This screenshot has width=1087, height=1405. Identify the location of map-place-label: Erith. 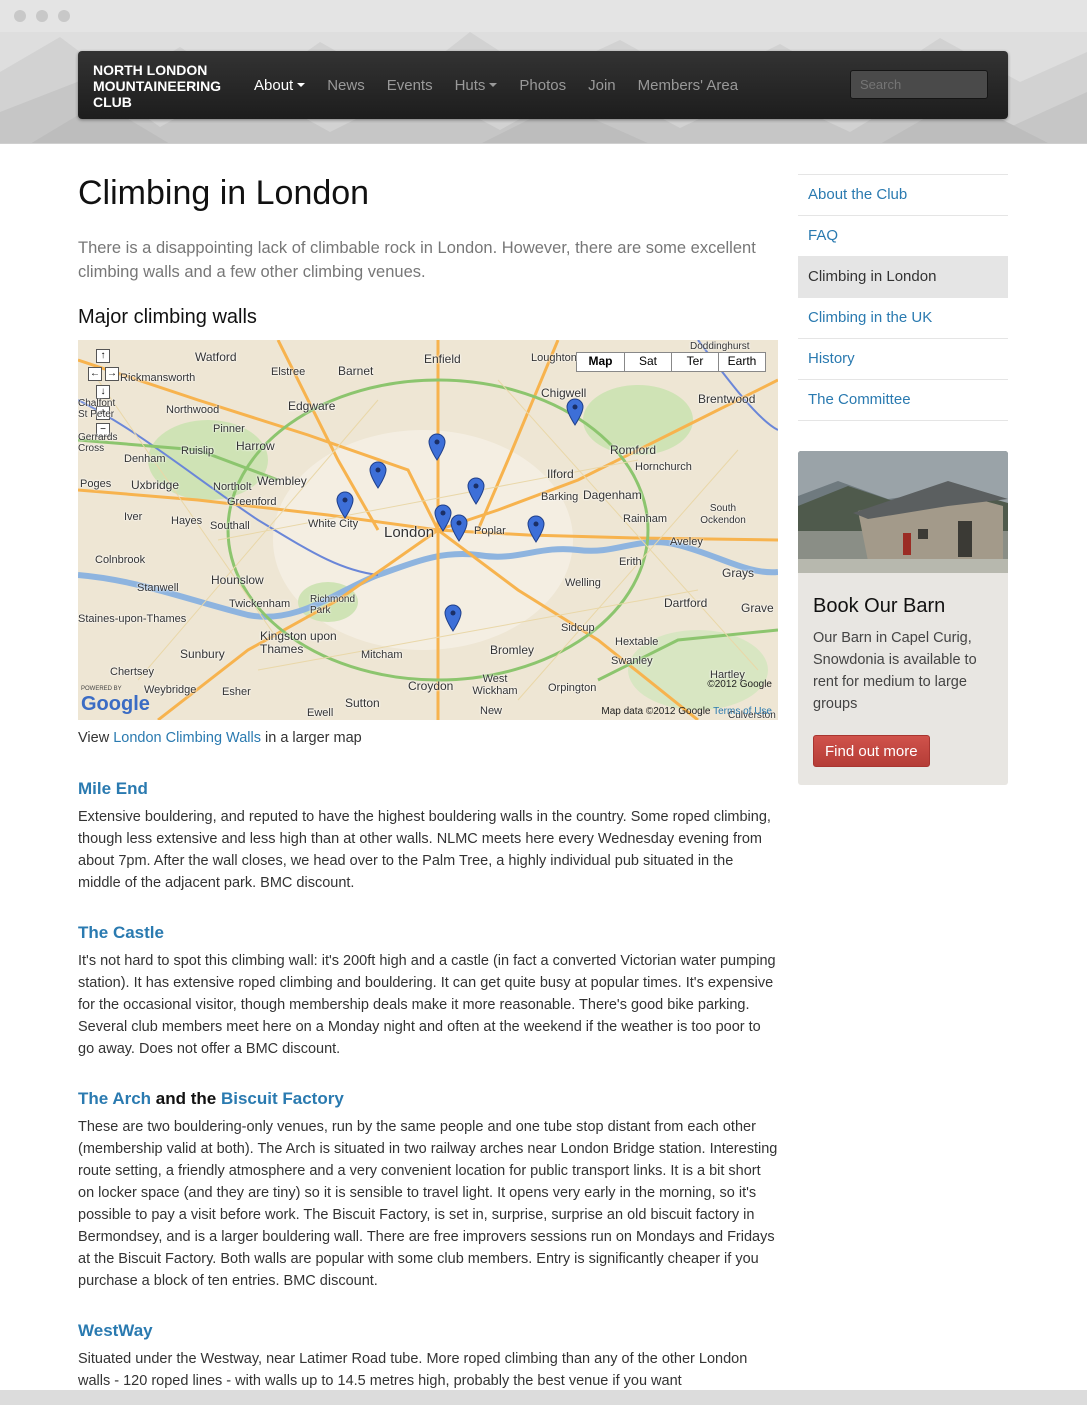
(630, 562).